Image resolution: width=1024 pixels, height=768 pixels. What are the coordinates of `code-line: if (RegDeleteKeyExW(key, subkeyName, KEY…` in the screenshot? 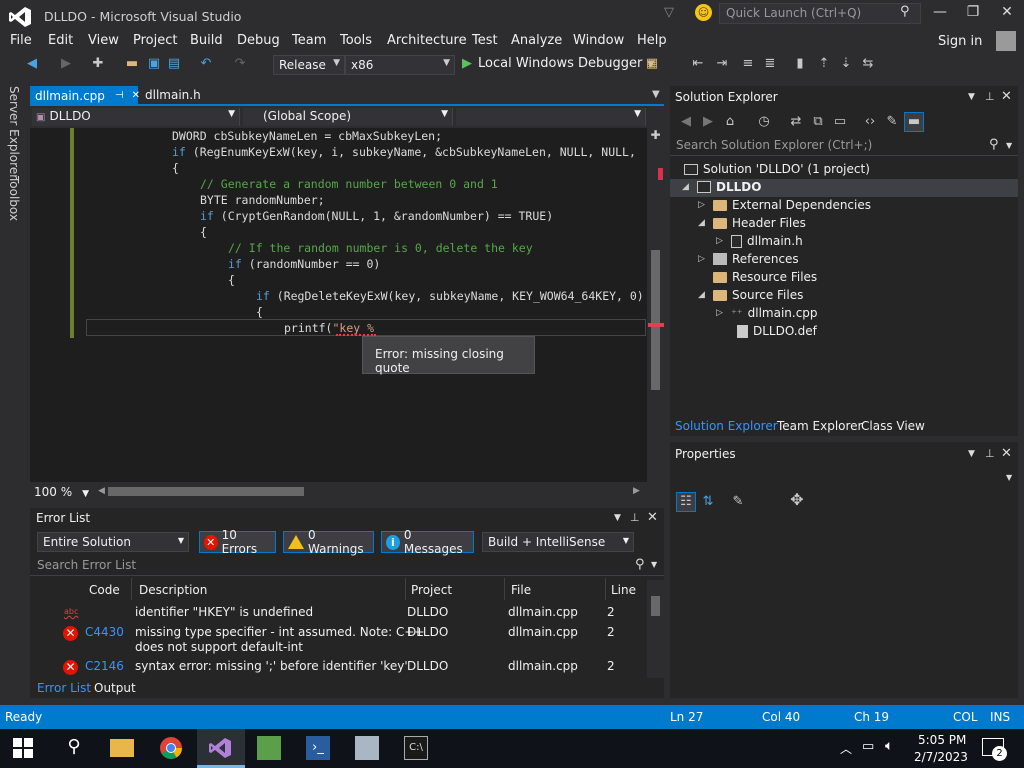 It's located at (450, 296).